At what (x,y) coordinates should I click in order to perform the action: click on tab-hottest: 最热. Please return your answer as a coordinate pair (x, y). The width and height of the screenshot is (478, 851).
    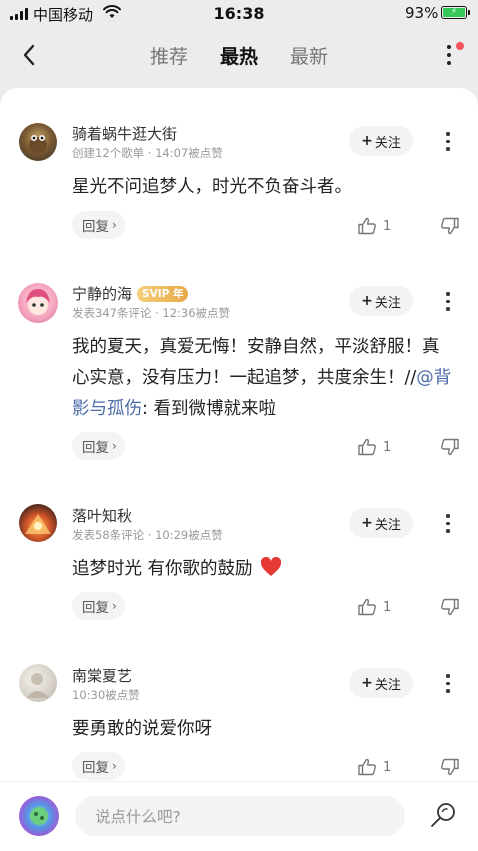
    Looking at the image, I should click on (239, 55).